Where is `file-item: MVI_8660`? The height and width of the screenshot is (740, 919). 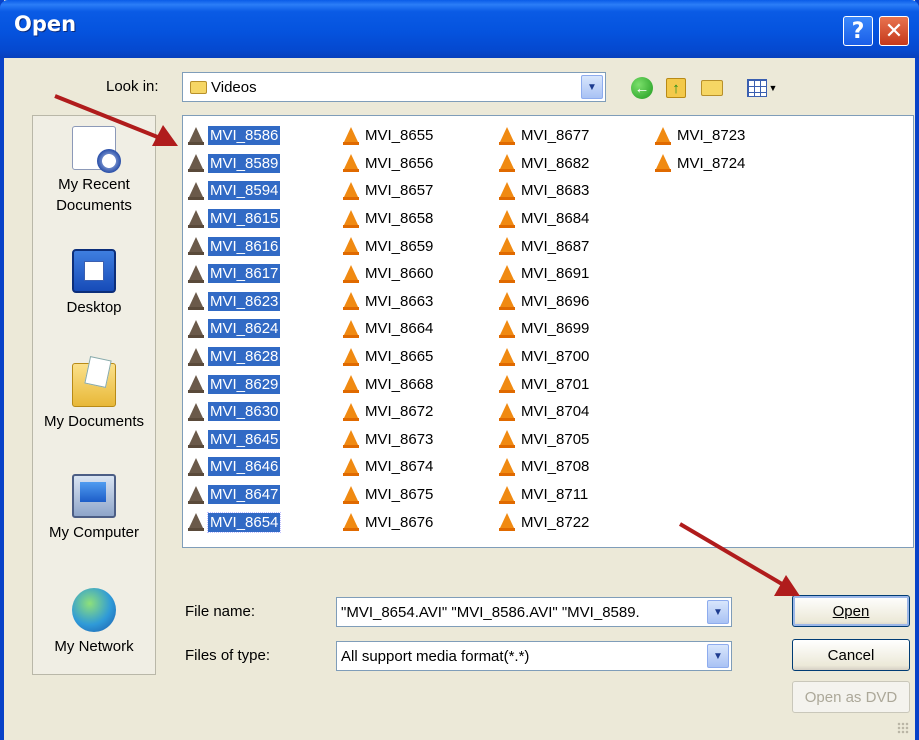
file-item: MVI_8660 is located at coordinates (389, 274).